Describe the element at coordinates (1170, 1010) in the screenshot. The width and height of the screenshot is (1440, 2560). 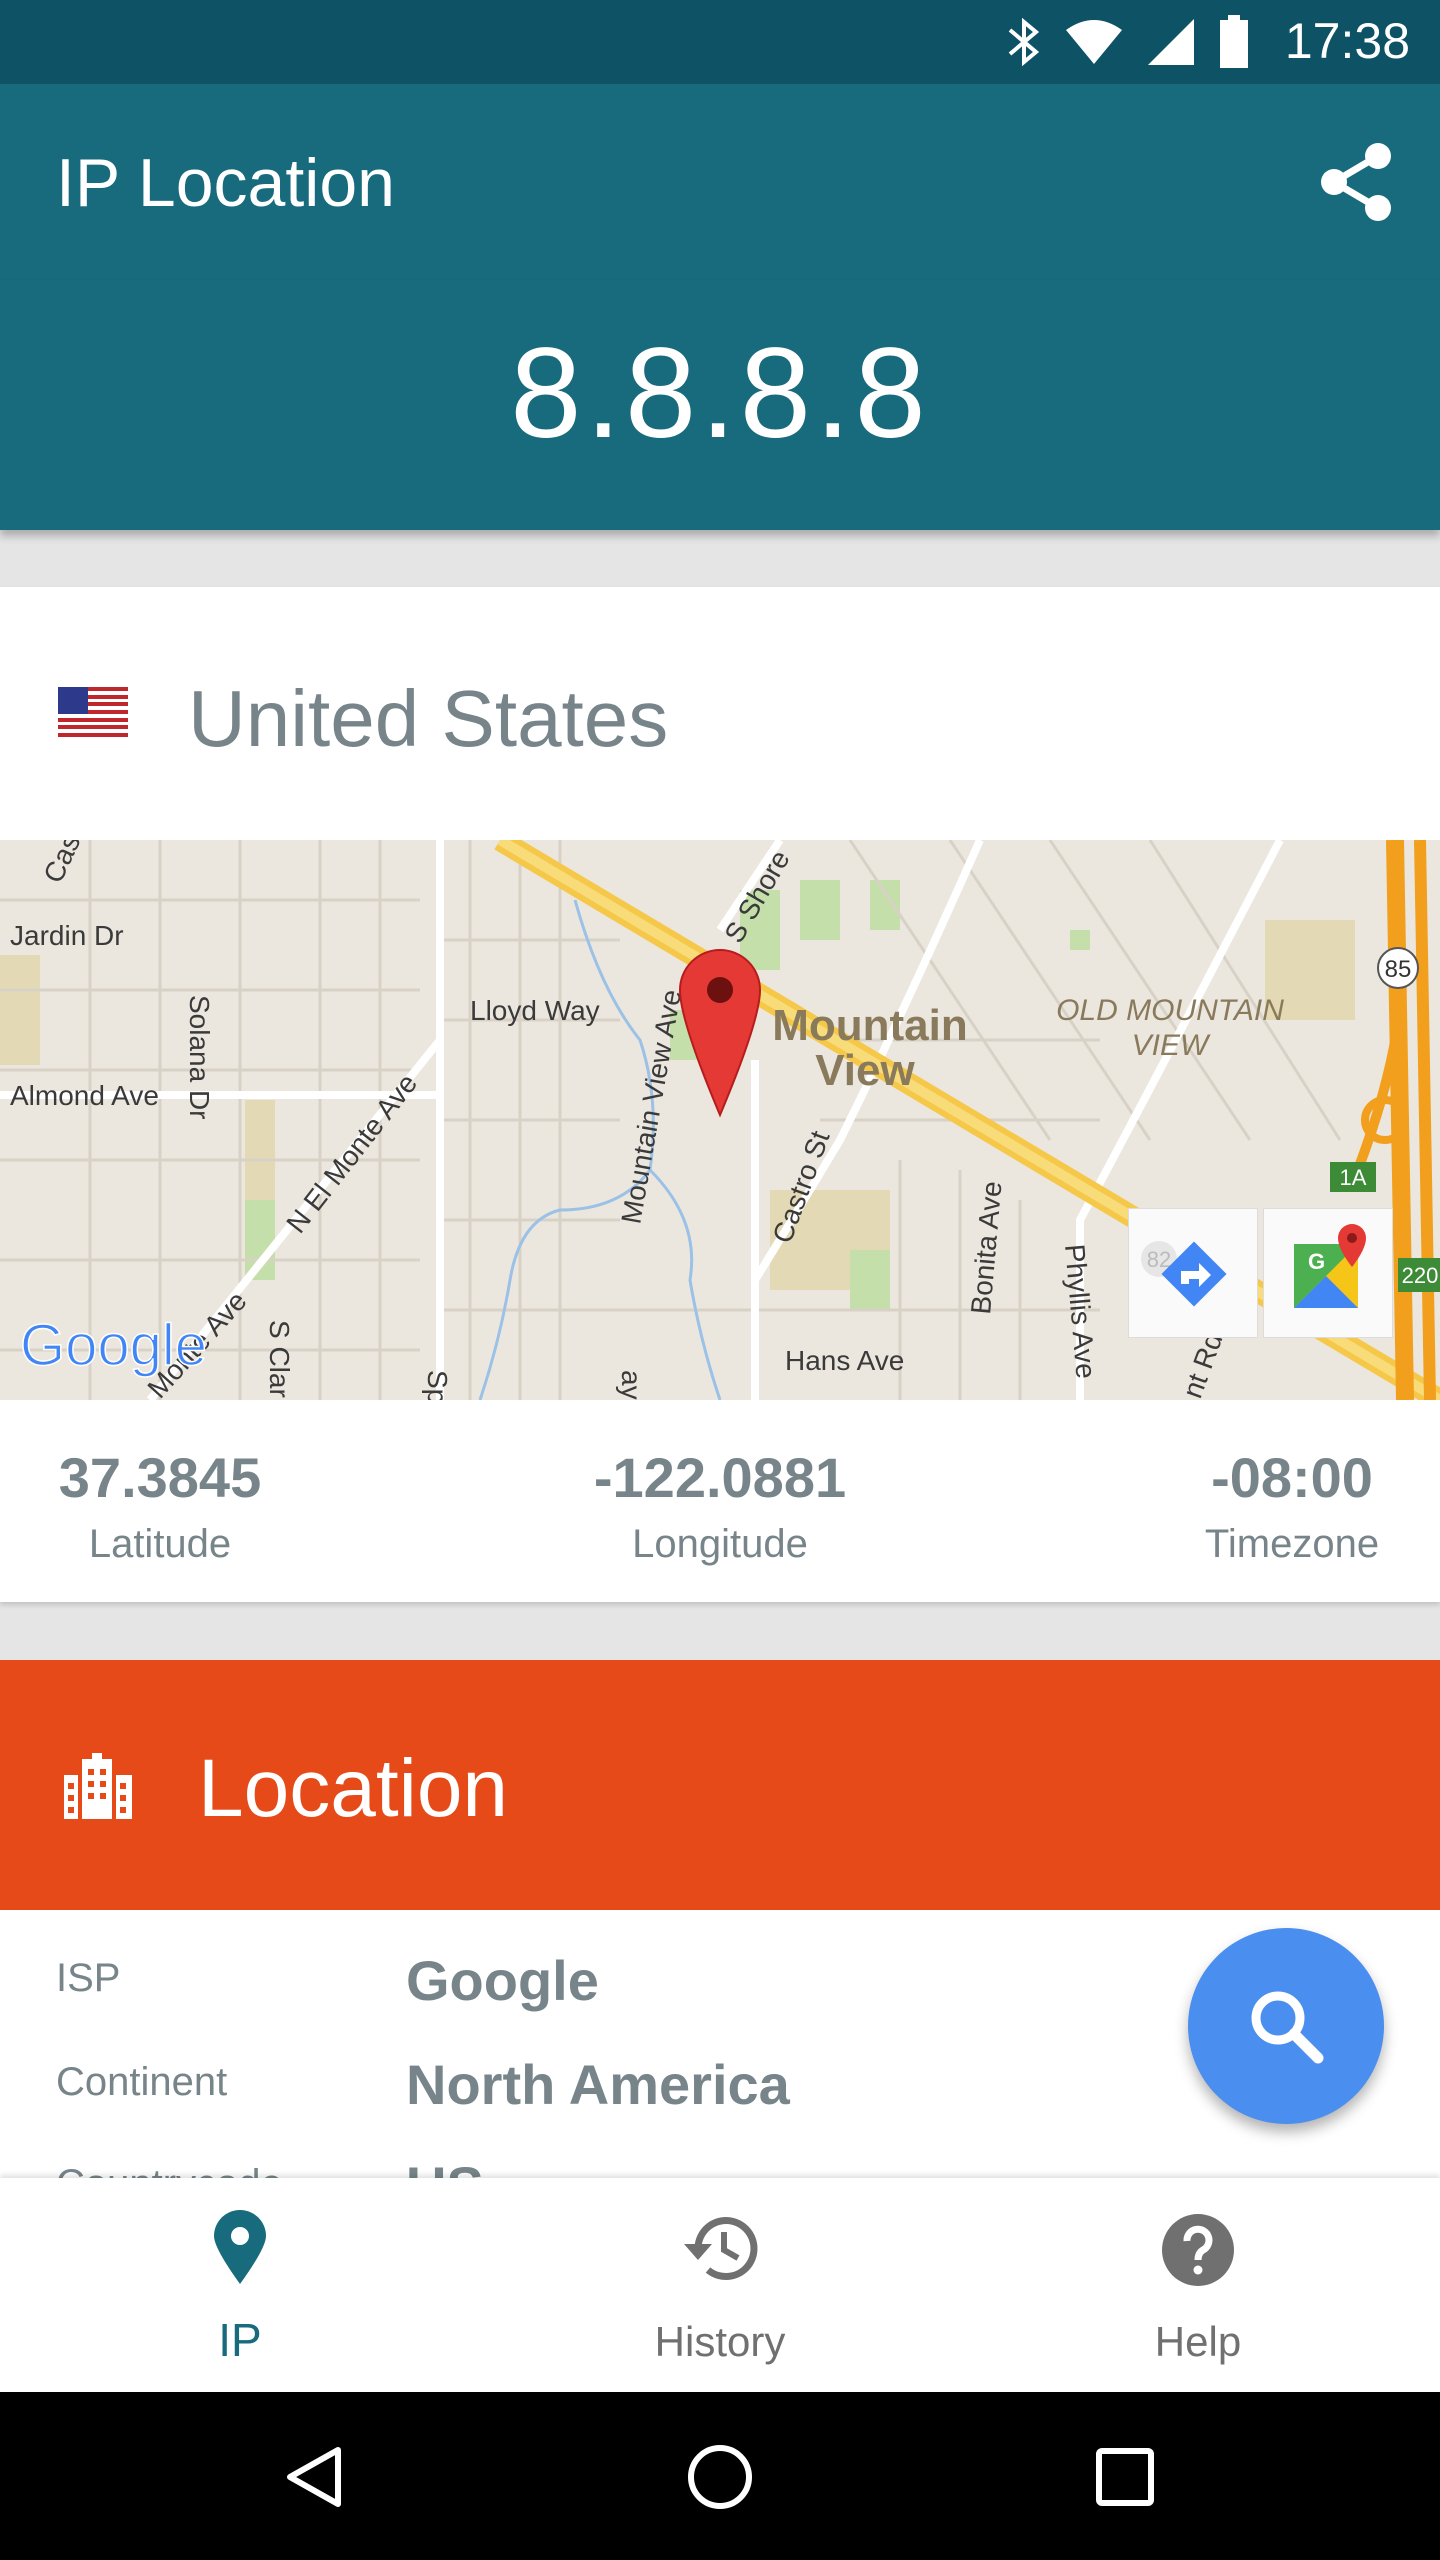
I see `map-label-old-mv-1: OLD MOUNTAIN` at that location.